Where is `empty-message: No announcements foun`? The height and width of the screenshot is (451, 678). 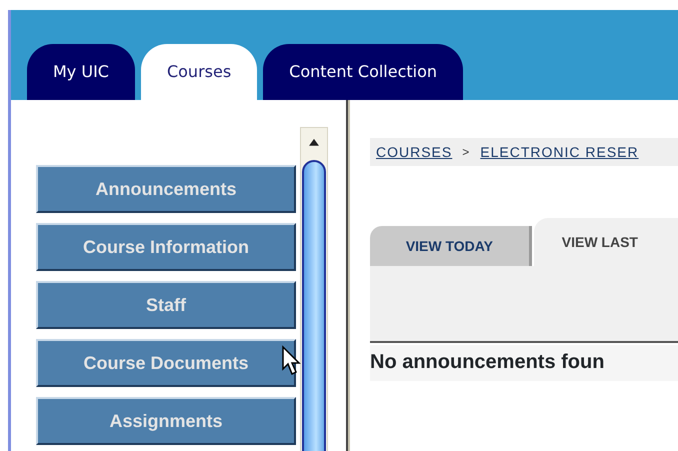 empty-message: No announcements foun is located at coordinates (524, 363).